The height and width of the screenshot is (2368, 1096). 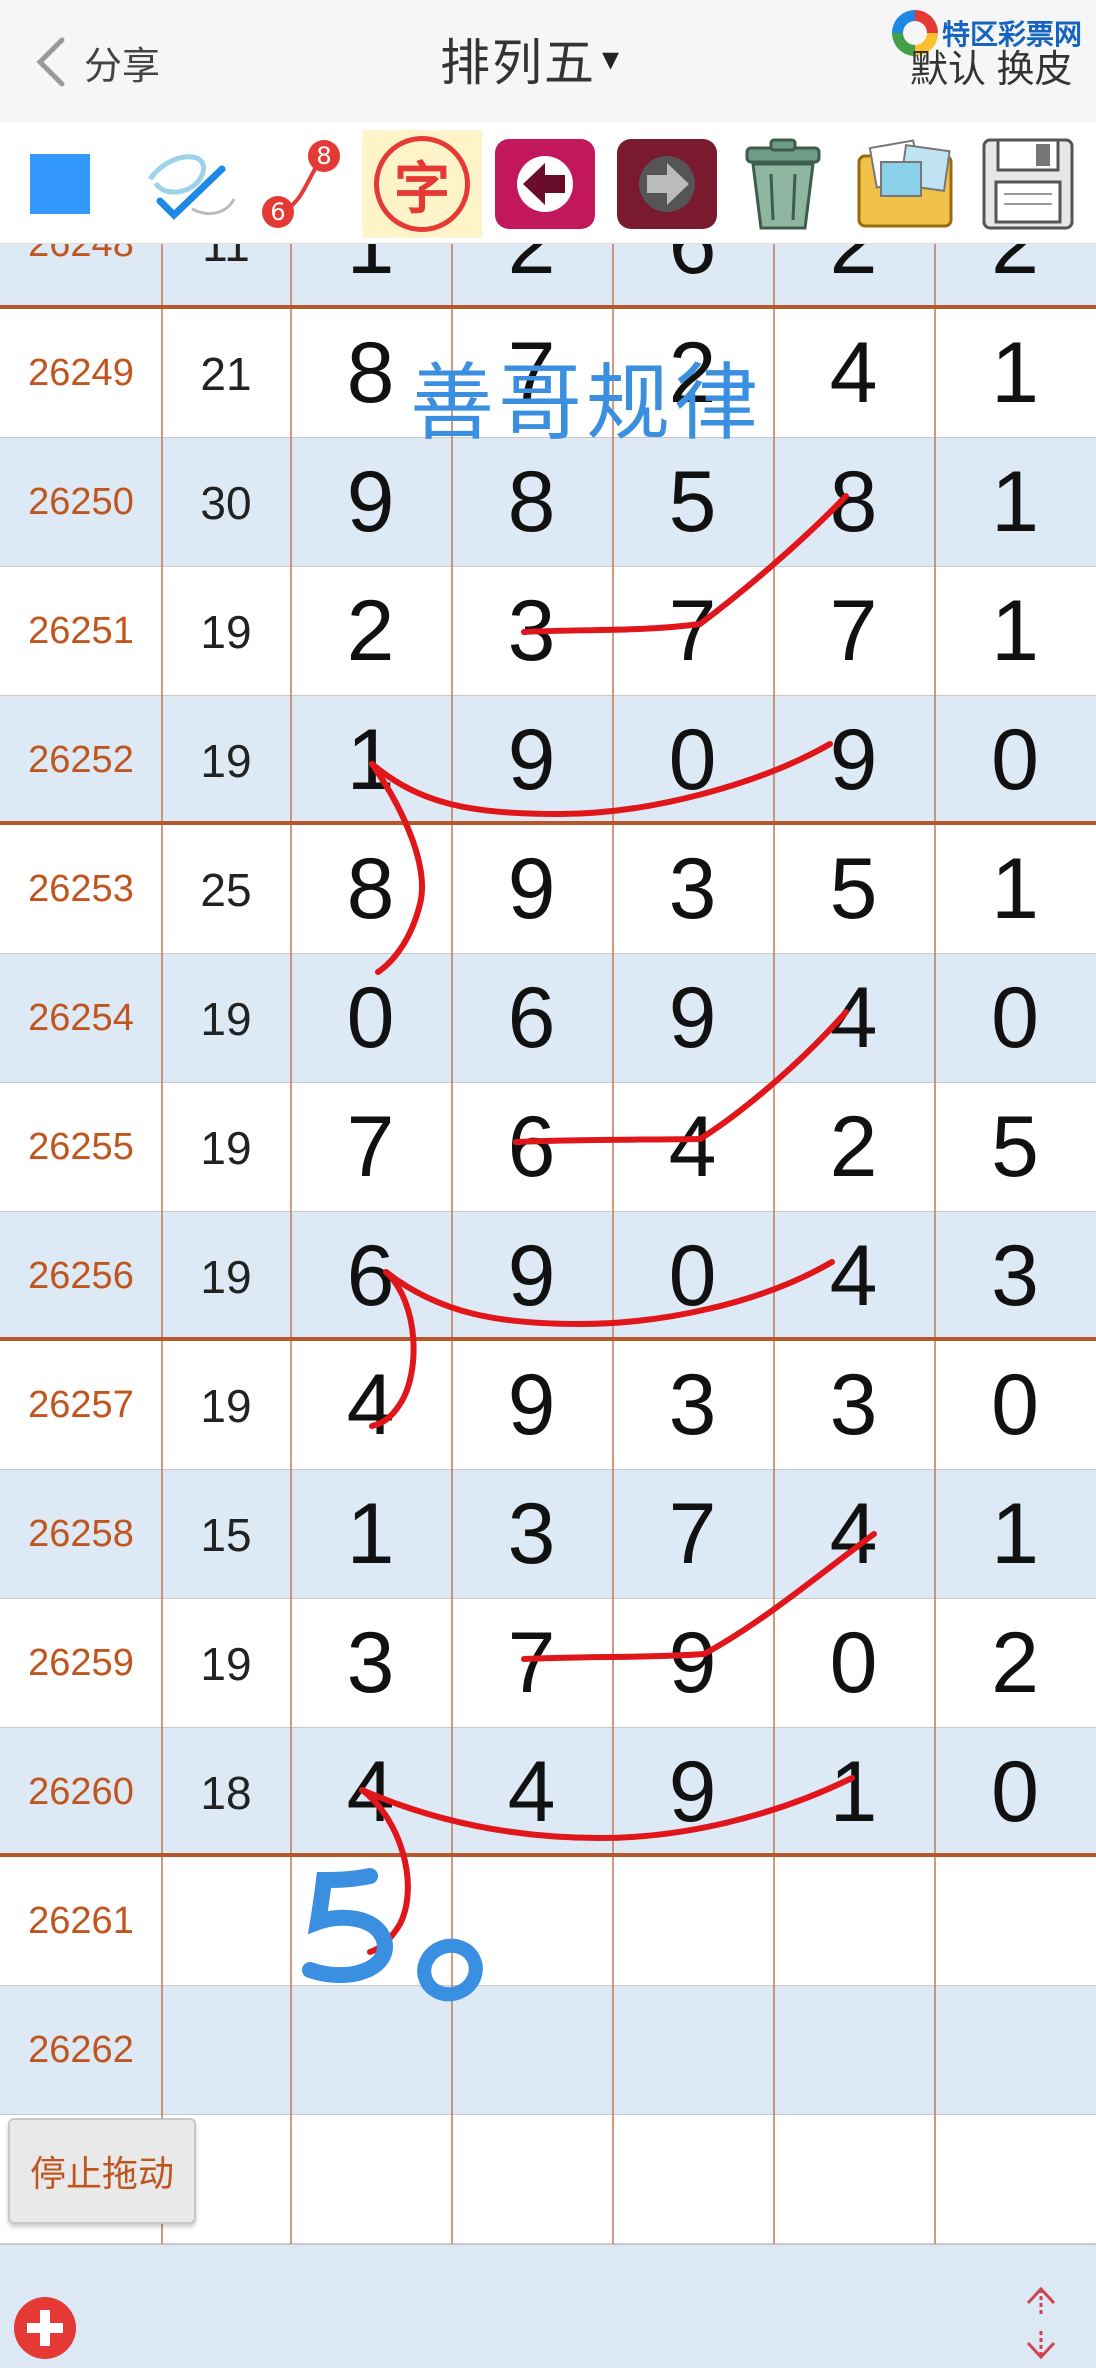 I want to click on stop-drag-button: 停止拖动, so click(x=102, y=2171).